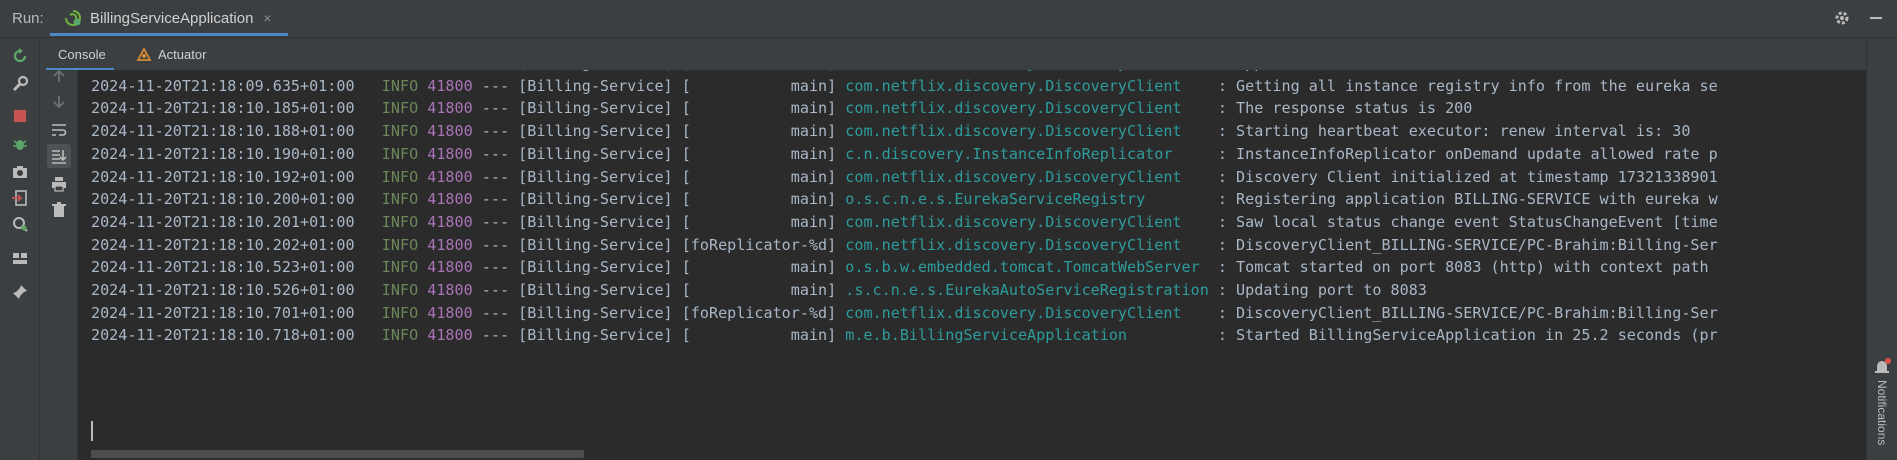  What do you see at coordinates (223, 244) in the screenshot?
I see `log-timestamp: 2024-11-20T21:18:10.202+01:00` at bounding box center [223, 244].